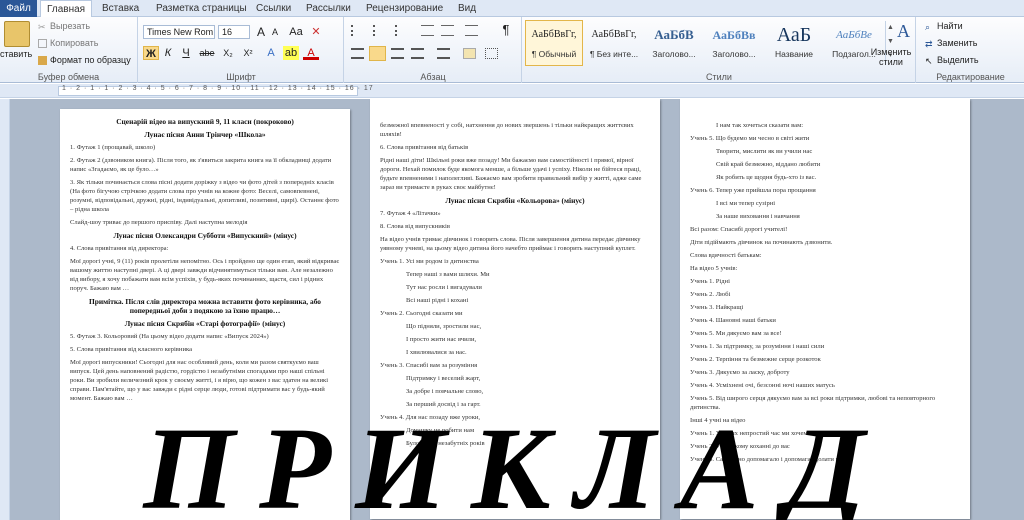  What do you see at coordinates (404, 8) in the screenshot?
I see `tab-review: Рецензирование` at bounding box center [404, 8].